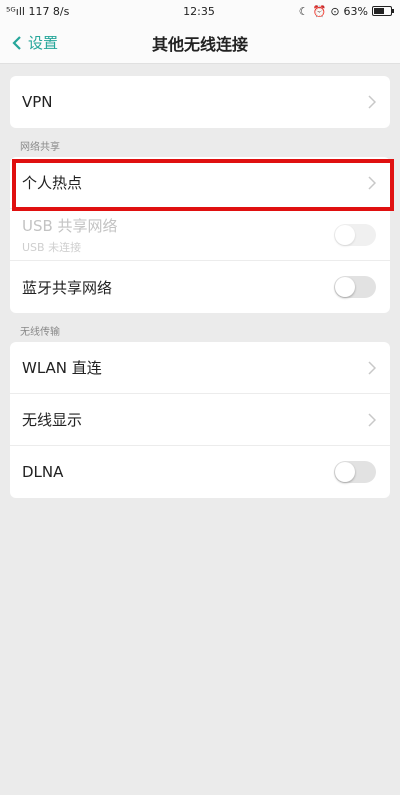 The height and width of the screenshot is (795, 400). What do you see at coordinates (16, 42) in the screenshot?
I see `chevron-left-icon` at bounding box center [16, 42].